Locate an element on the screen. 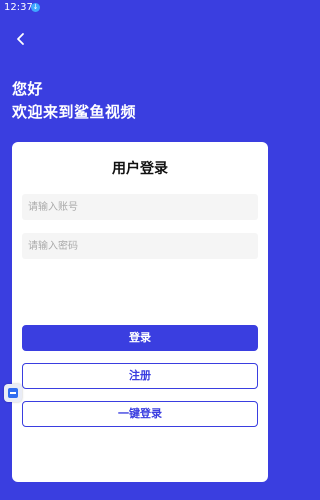 The width and height of the screenshot is (320, 500). assist-float-icon is located at coordinates (13, 393).